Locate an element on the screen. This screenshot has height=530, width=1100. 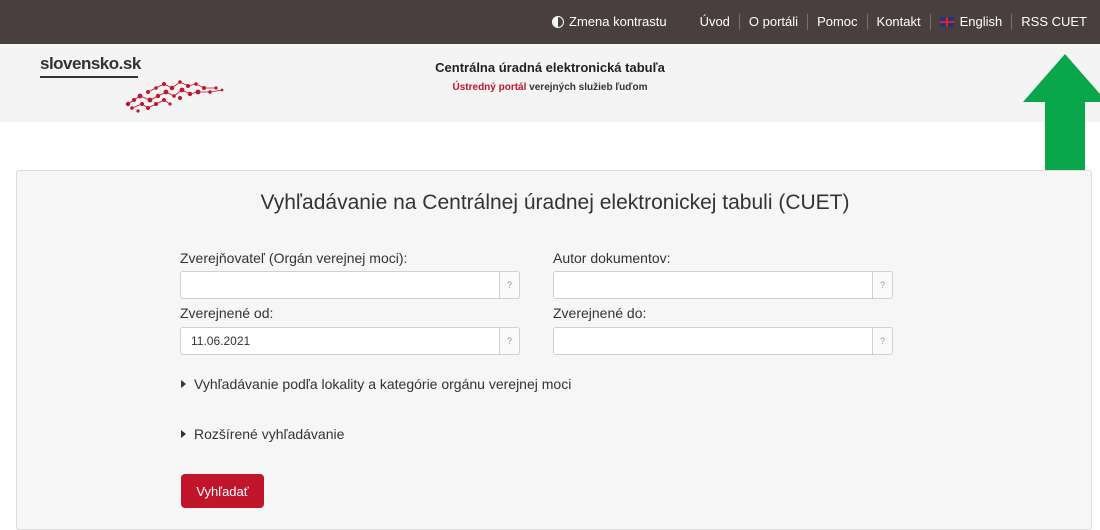
language-english-link: English is located at coordinates (970, 22).